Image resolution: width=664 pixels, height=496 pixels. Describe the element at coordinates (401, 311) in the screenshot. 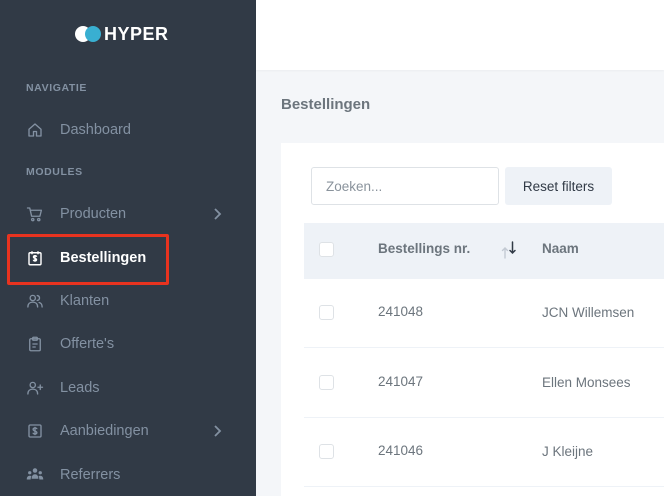

I see `order-number-cell: 241048` at that location.